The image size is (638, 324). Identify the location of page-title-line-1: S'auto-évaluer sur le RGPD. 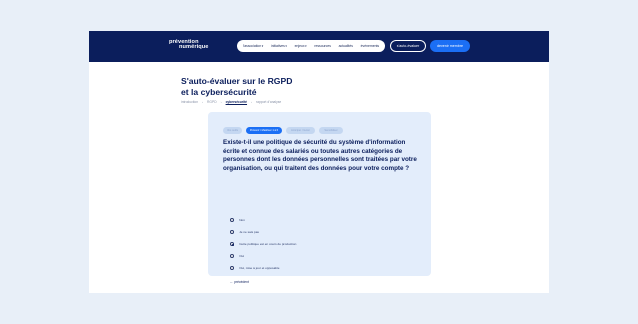
(237, 81).